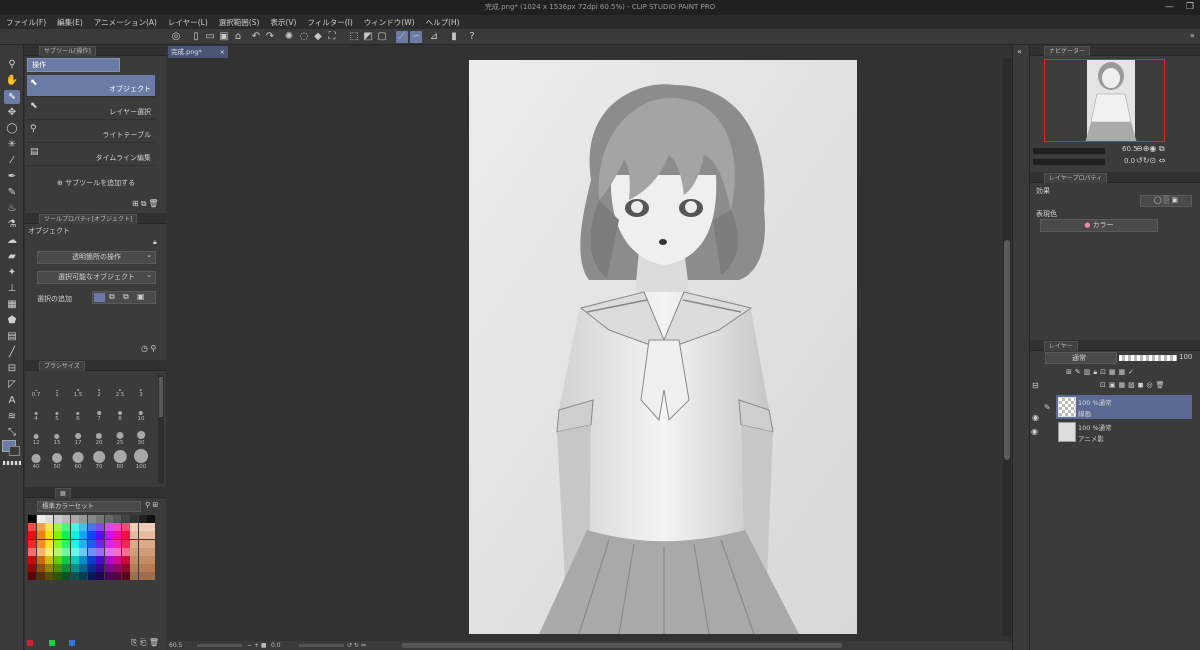 Image resolution: width=1200 pixels, height=650 pixels. Describe the element at coordinates (120, 458) in the screenshot. I see `brush-size-cell: 80` at that location.